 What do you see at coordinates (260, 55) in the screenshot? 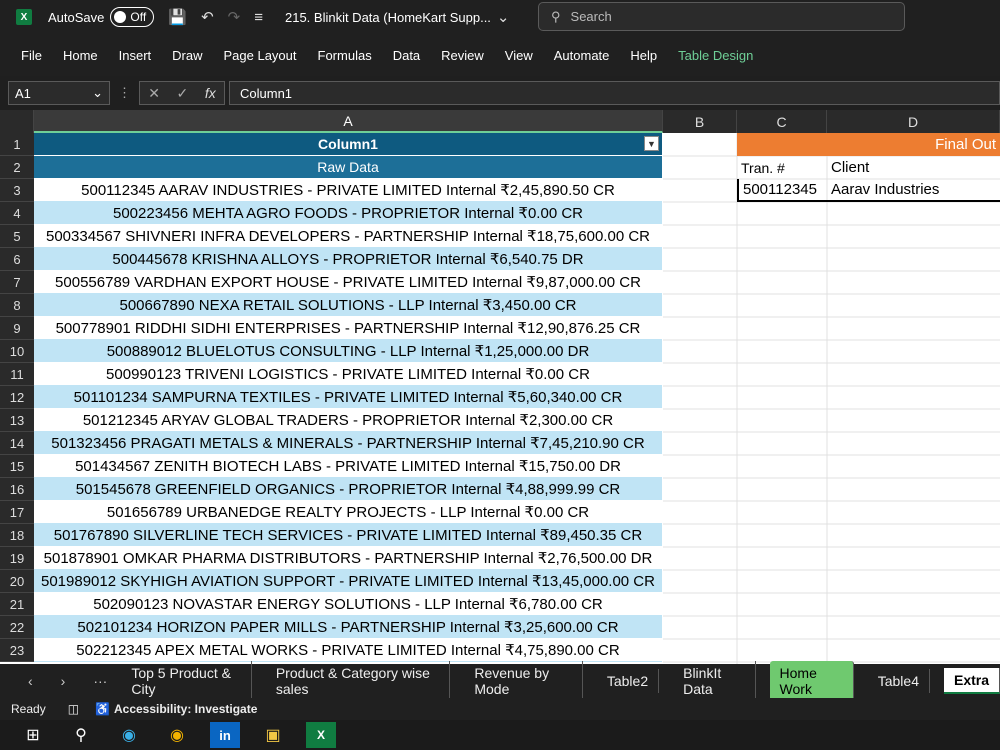
I see `menu-page-layout: Page Layout` at bounding box center [260, 55].